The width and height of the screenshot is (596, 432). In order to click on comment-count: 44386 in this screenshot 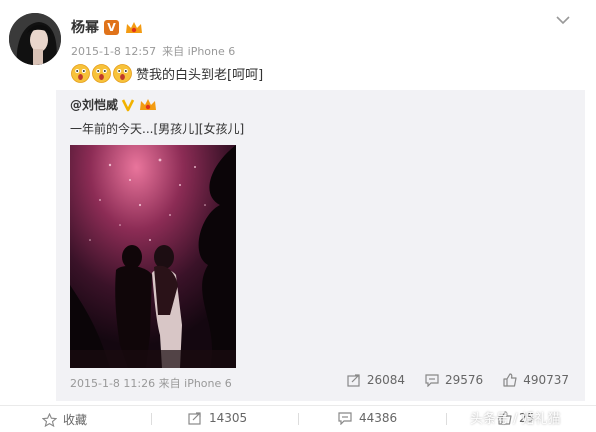, I will do `click(378, 418)`.